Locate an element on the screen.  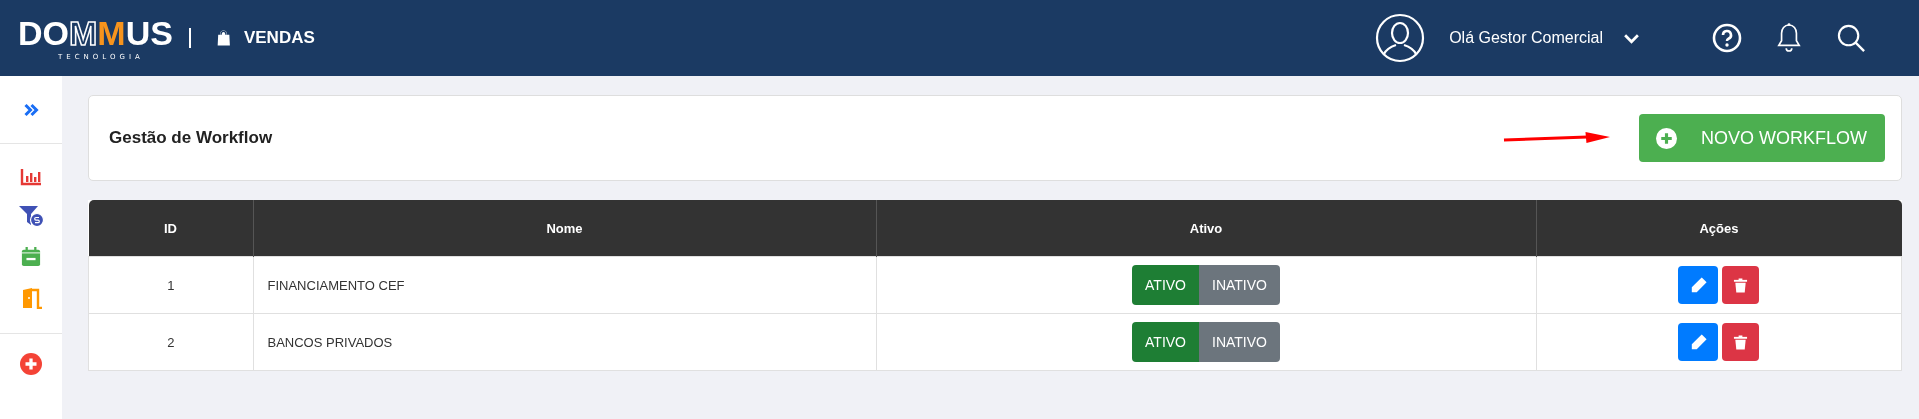
expand-icon is located at coordinates (31, 109).